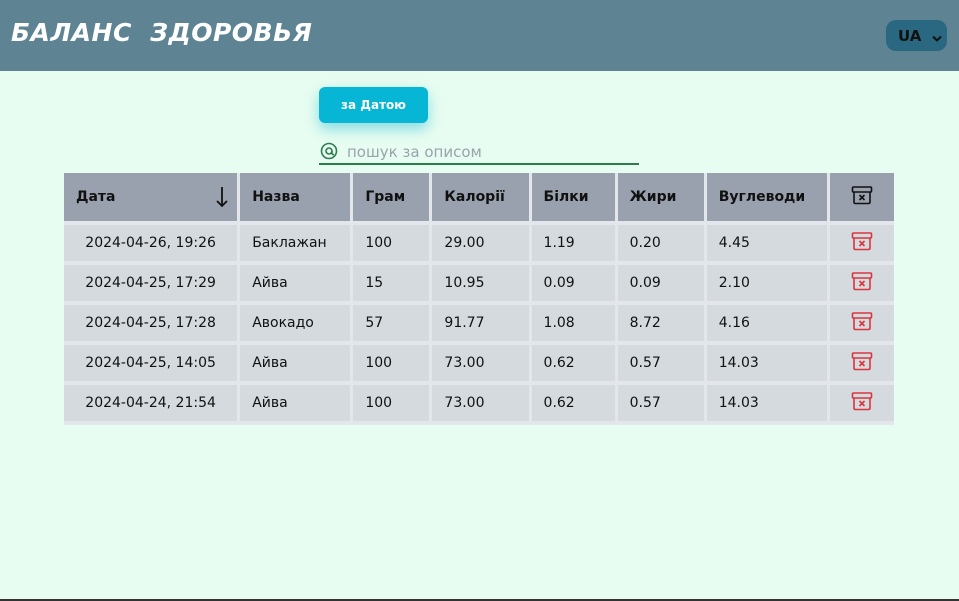 The image size is (959, 601). Describe the element at coordinates (295, 323) in the screenshot. I see `cell-name: Авокадо` at that location.